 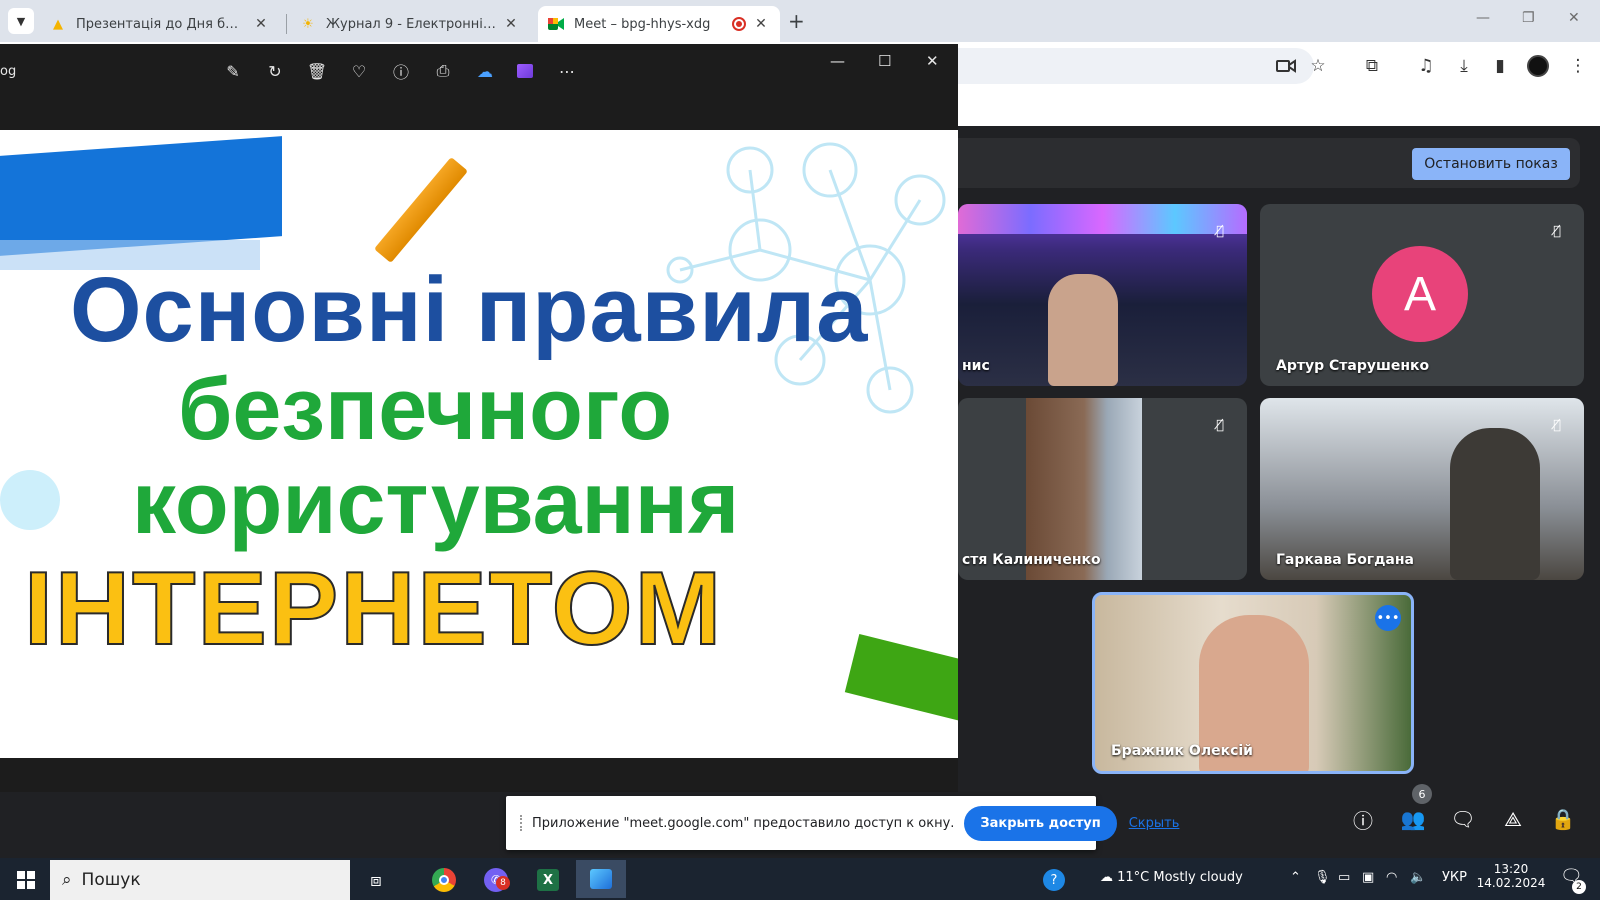 I want to click on side-panel-icon: ▮, so click(x=1500, y=66).